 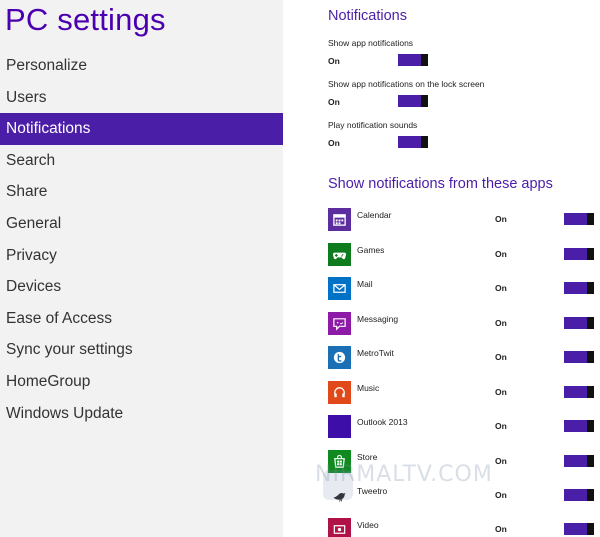 What do you see at coordinates (339, 219) in the screenshot?
I see `calendar-icon` at bounding box center [339, 219].